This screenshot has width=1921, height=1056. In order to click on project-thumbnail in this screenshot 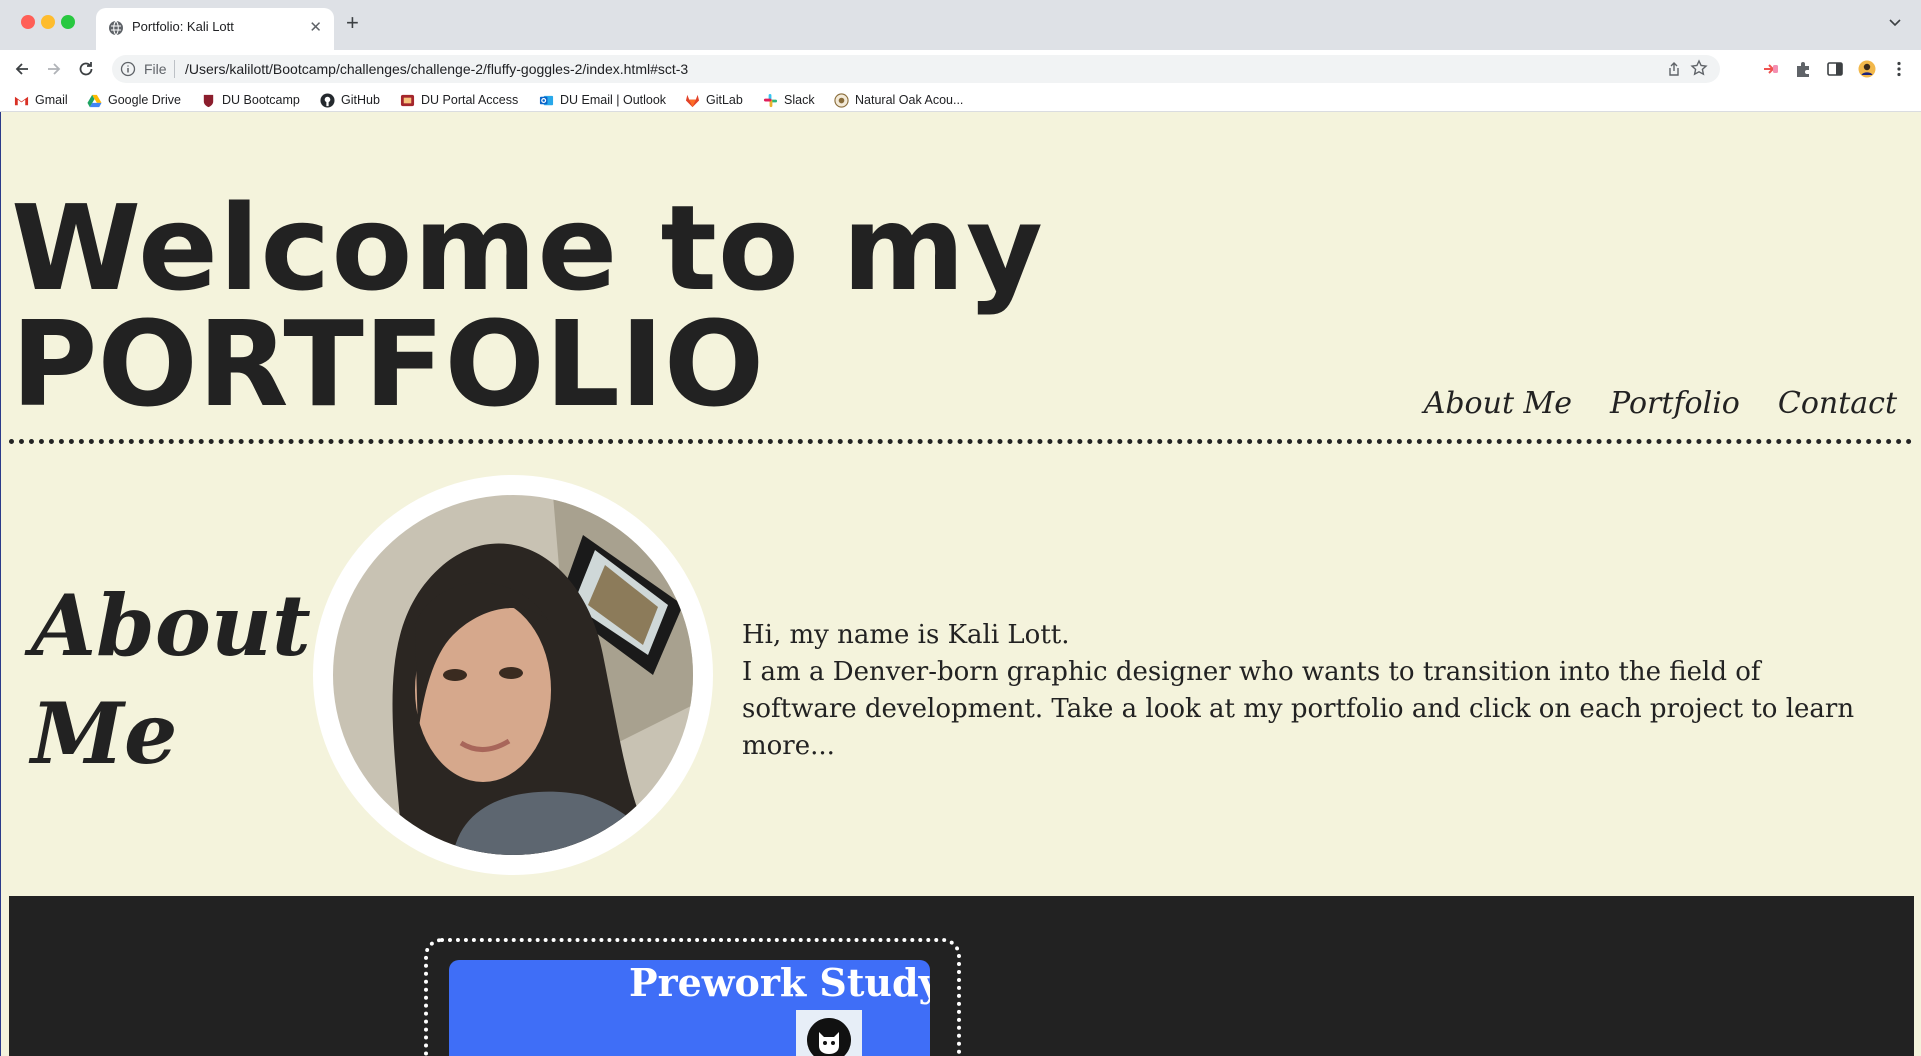, I will do `click(829, 1033)`.